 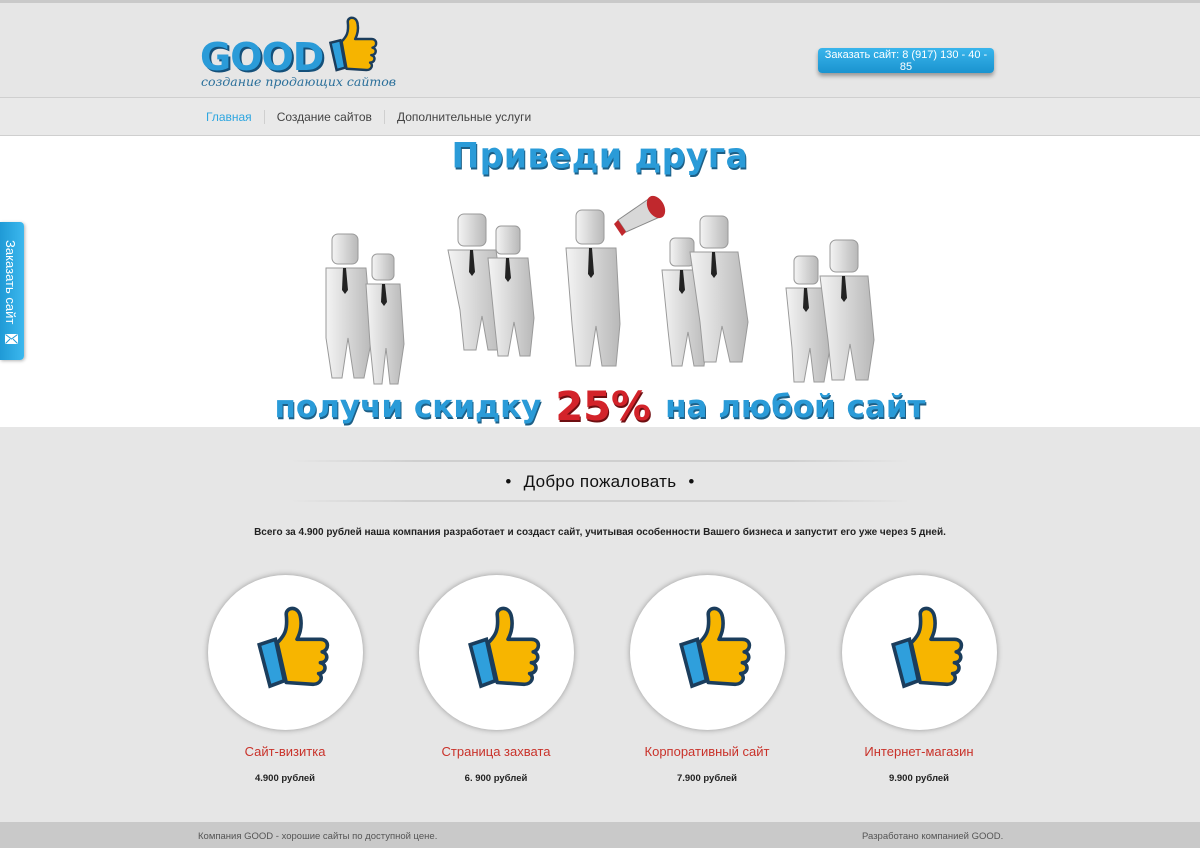 I want to click on footer-developer-text: Разработано компанией GOOD., so click(x=933, y=836).